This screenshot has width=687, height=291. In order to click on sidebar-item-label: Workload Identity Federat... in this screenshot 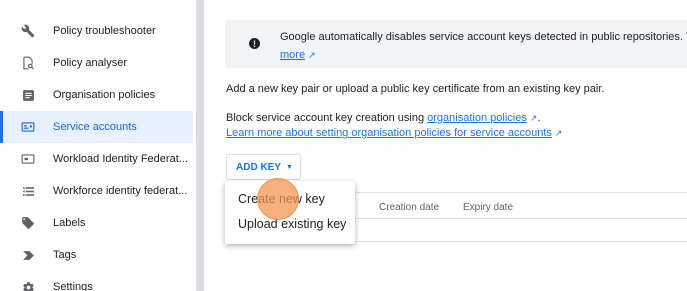, I will do `click(120, 159)`.